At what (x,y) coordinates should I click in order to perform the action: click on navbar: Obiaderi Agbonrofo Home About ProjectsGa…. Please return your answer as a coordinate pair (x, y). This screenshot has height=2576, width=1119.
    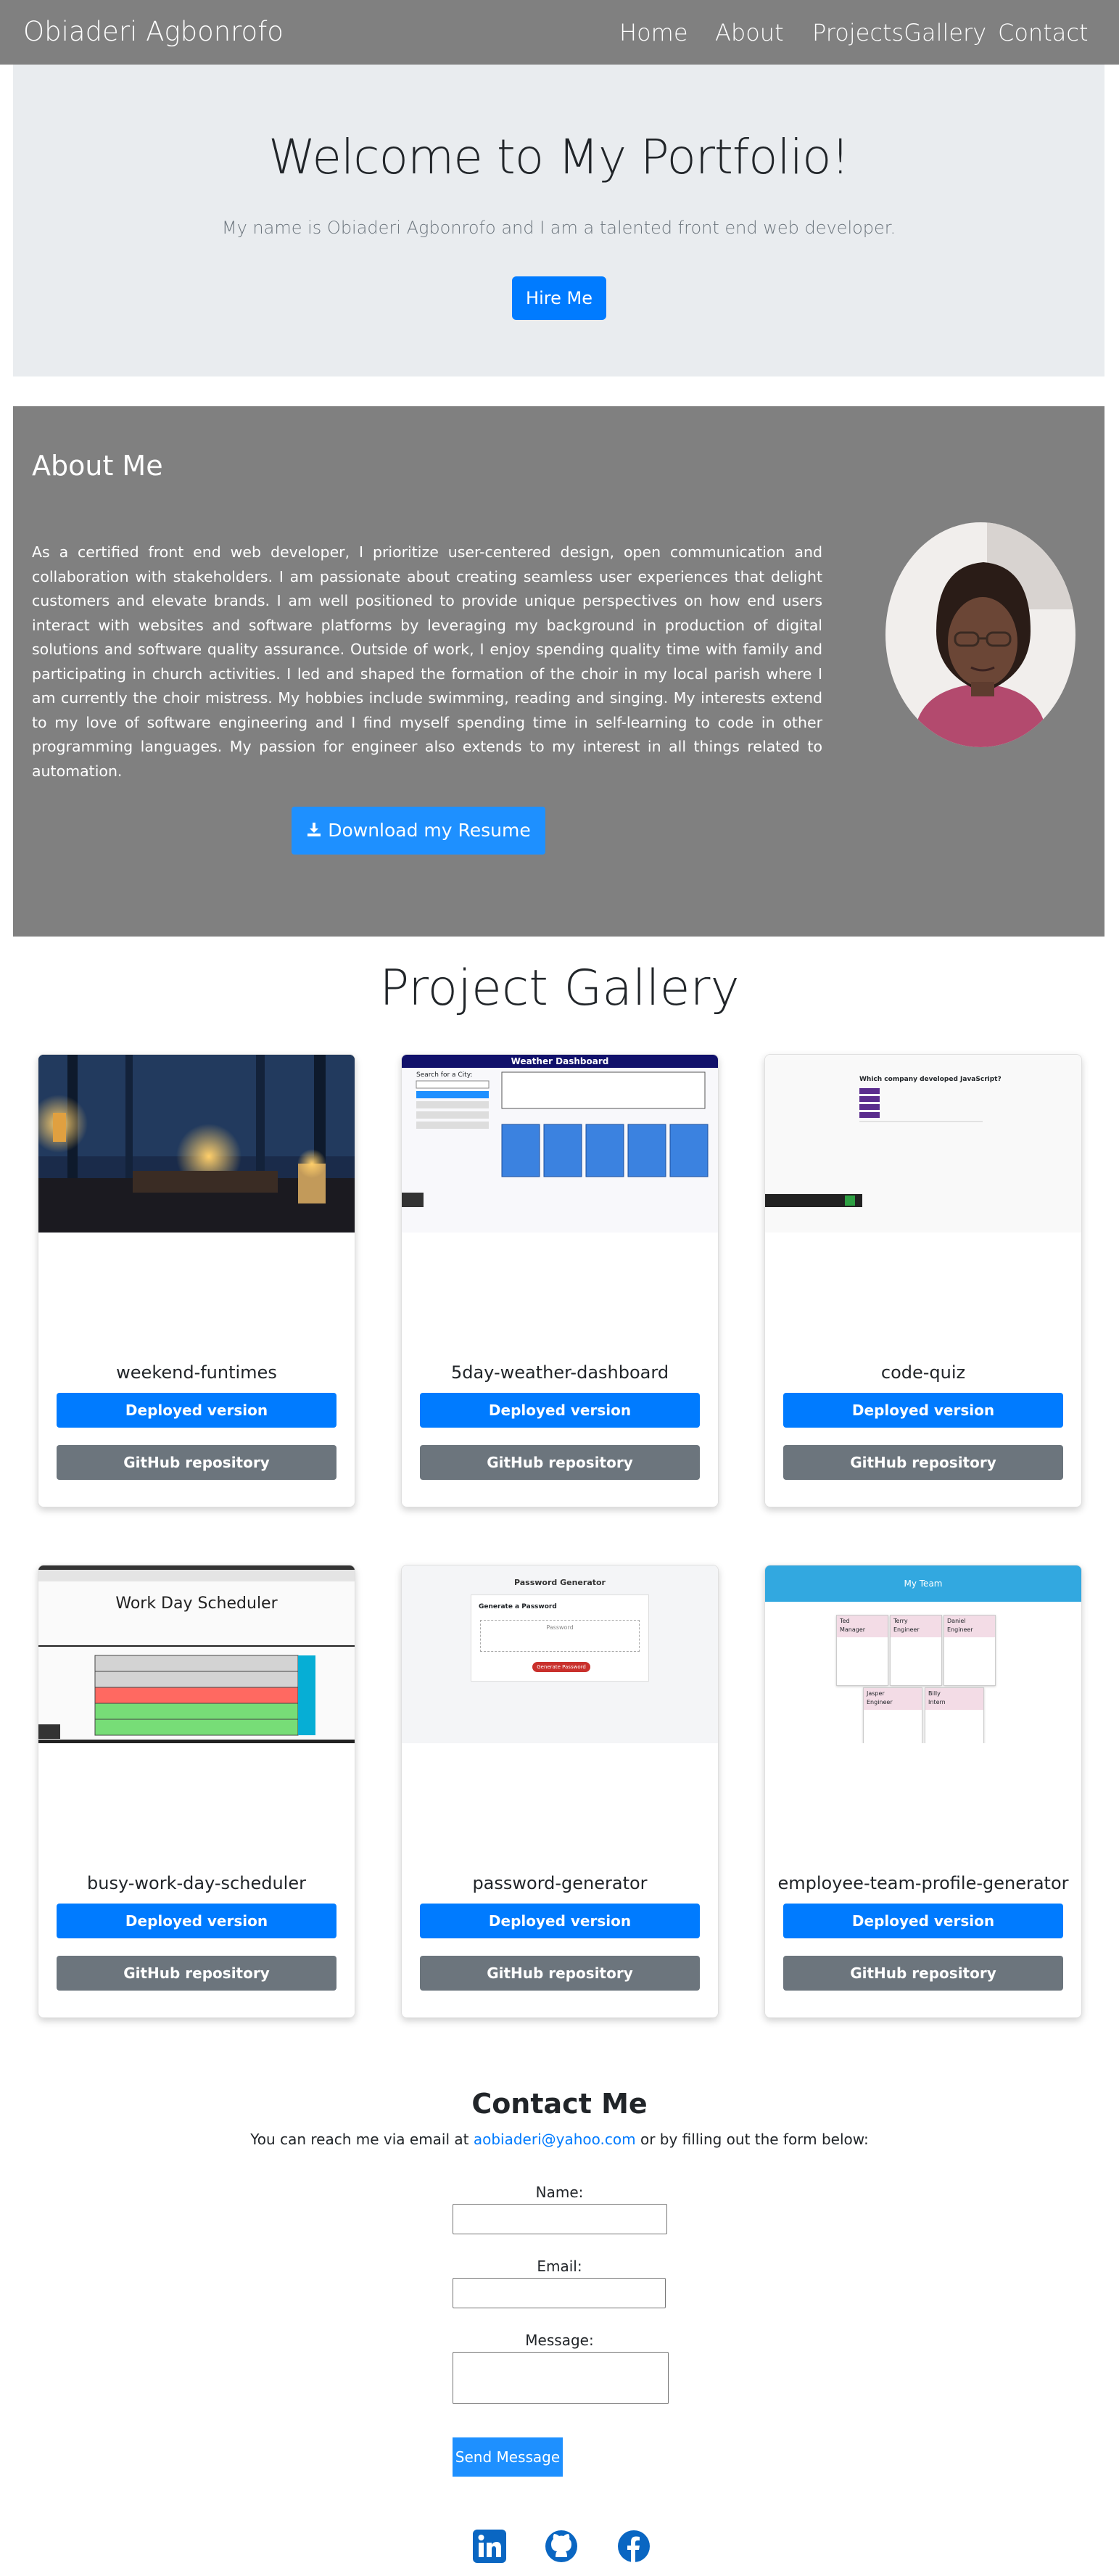
    Looking at the image, I should click on (559, 32).